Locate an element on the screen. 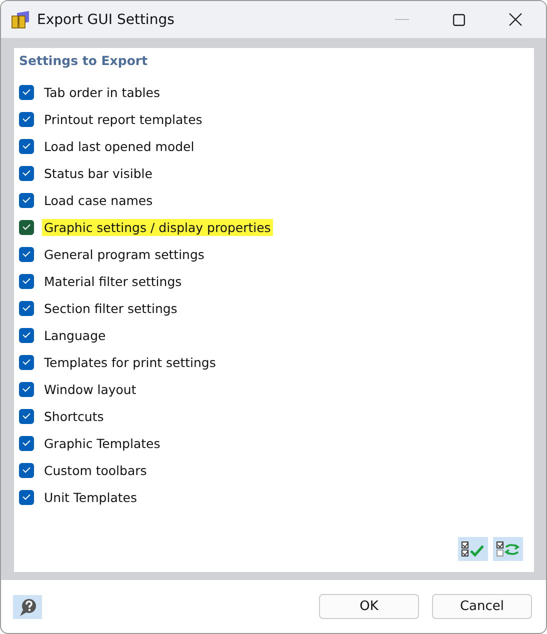 This screenshot has height=634, width=547. setting-label: Load case names is located at coordinates (98, 200).